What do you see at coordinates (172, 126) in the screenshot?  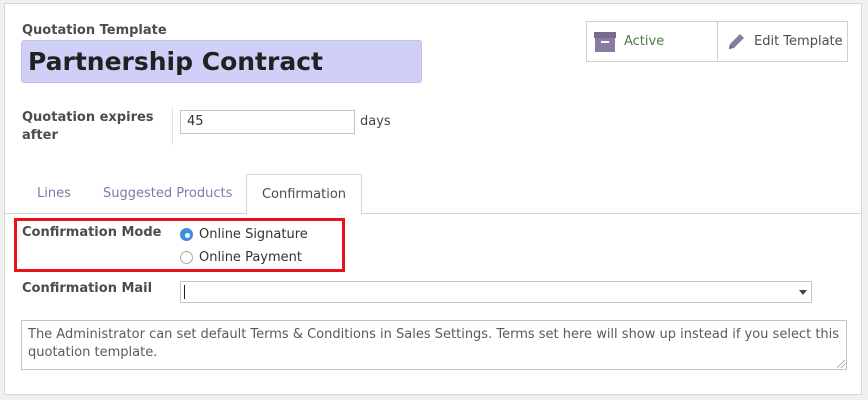 I see `label-divider` at bounding box center [172, 126].